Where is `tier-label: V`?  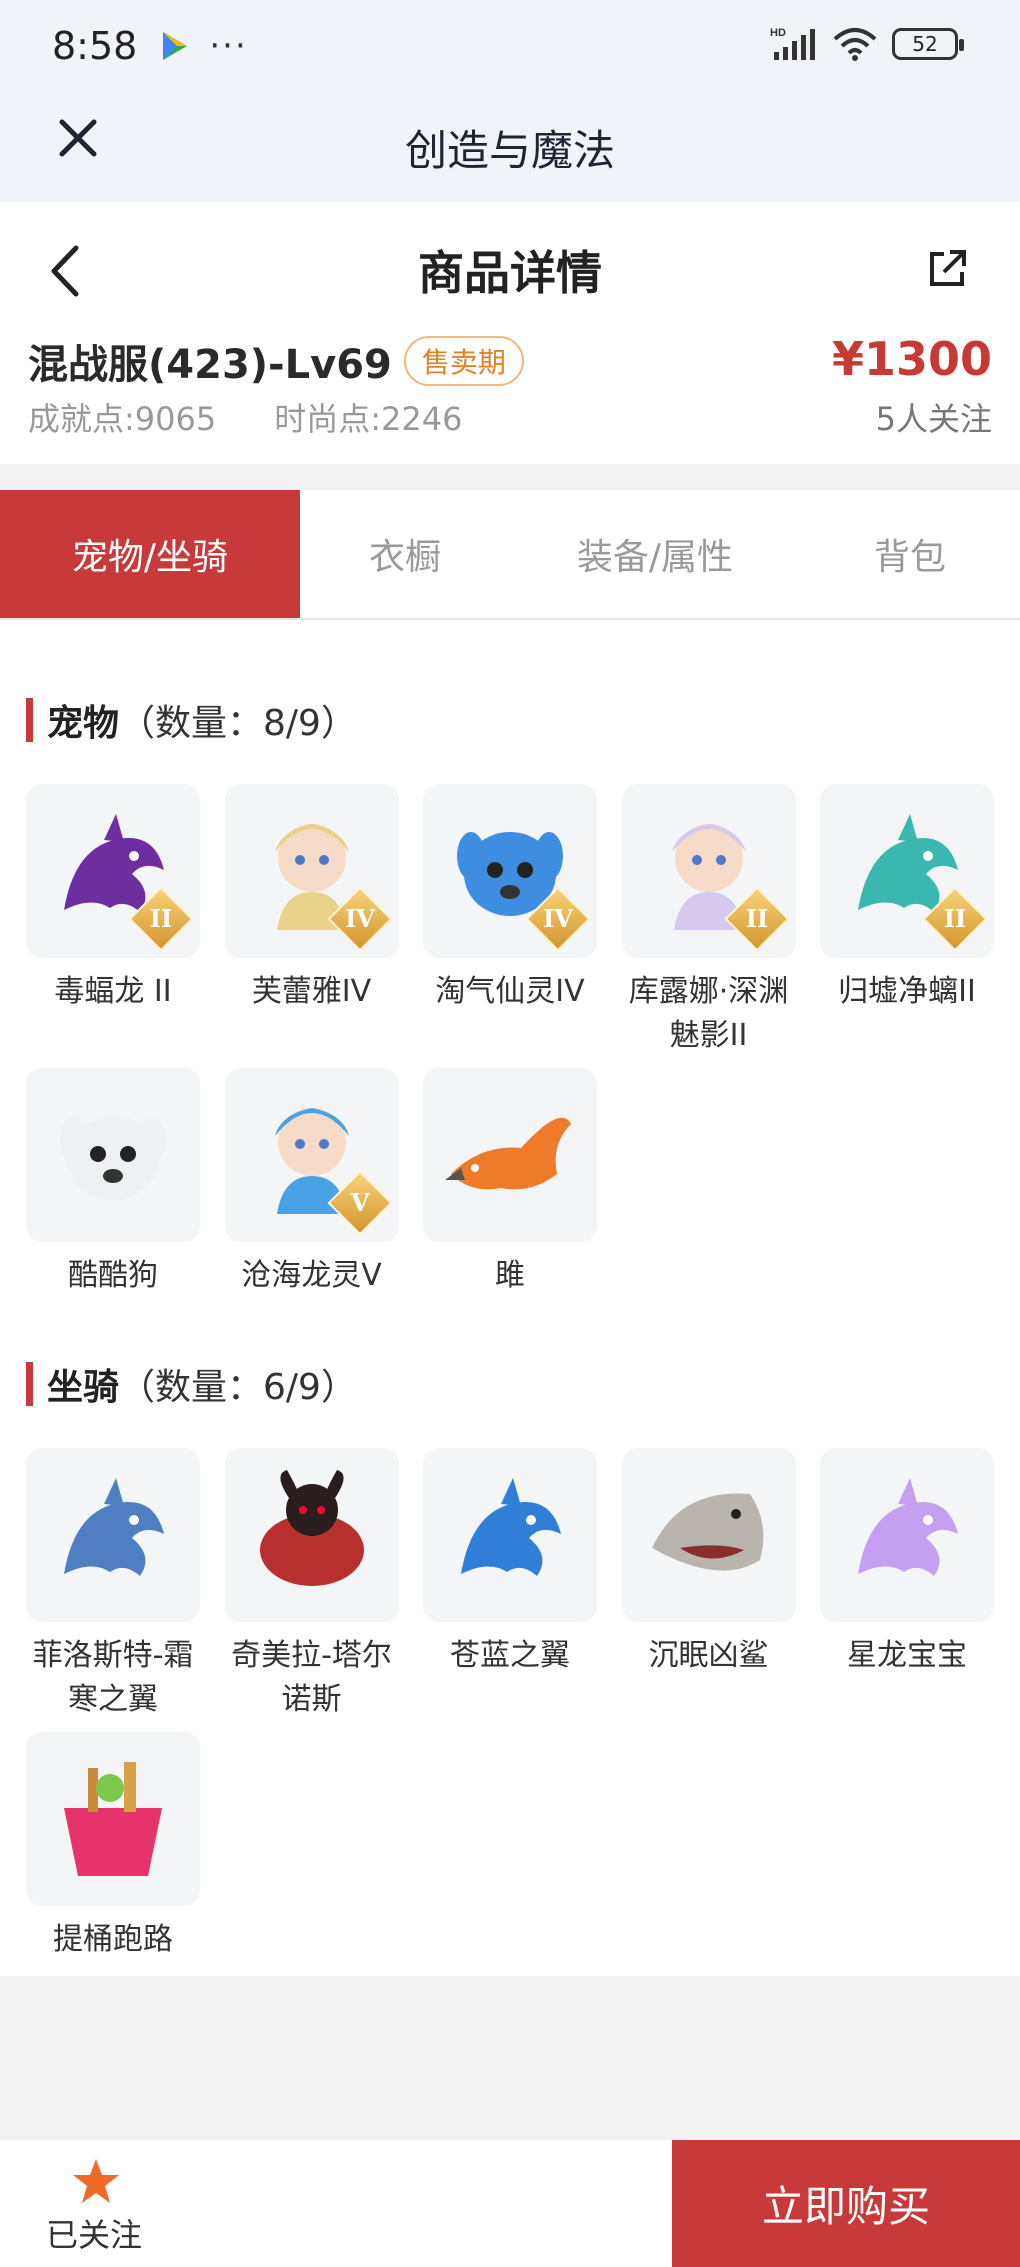 tier-label: V is located at coordinates (359, 1202).